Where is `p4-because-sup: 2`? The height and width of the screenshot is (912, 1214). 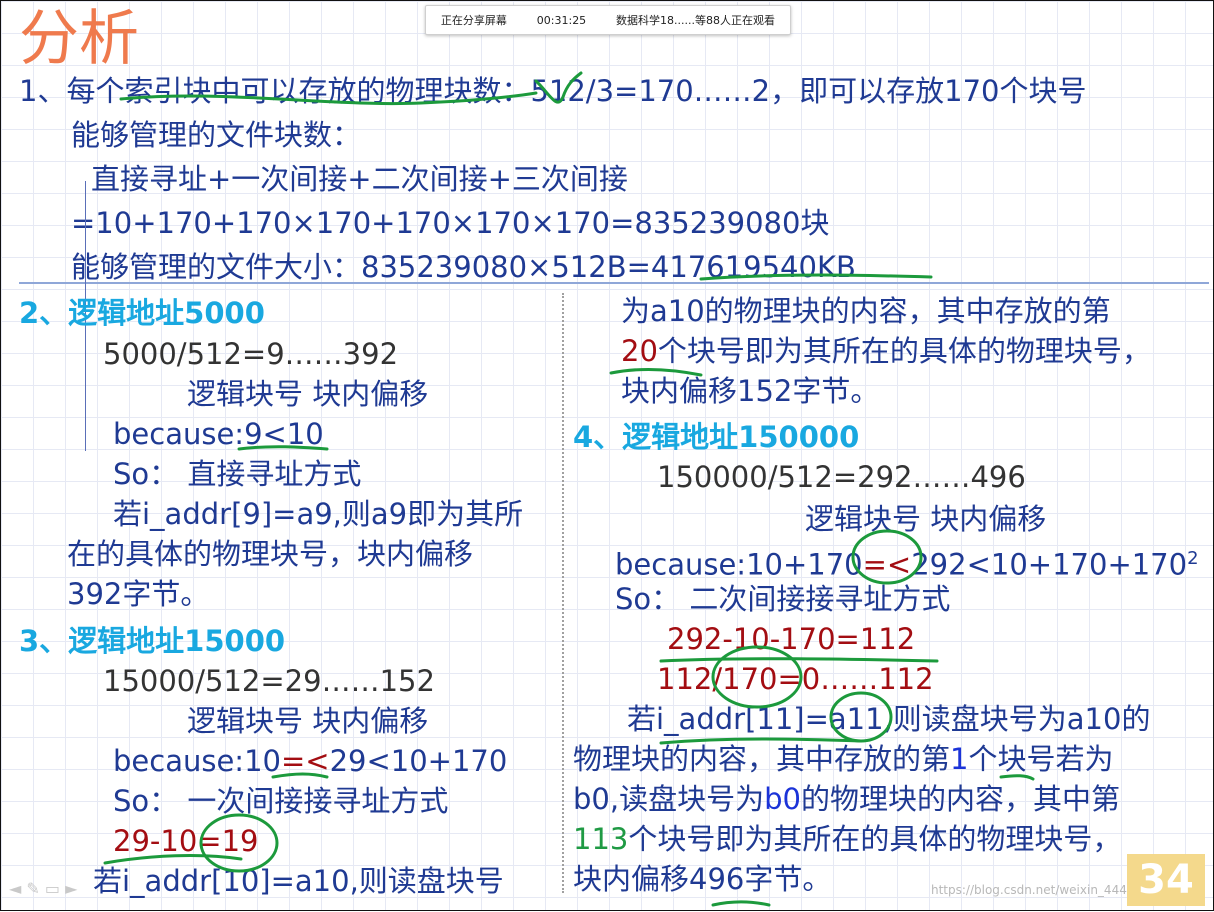
p4-because-sup: 2 is located at coordinates (1193, 558).